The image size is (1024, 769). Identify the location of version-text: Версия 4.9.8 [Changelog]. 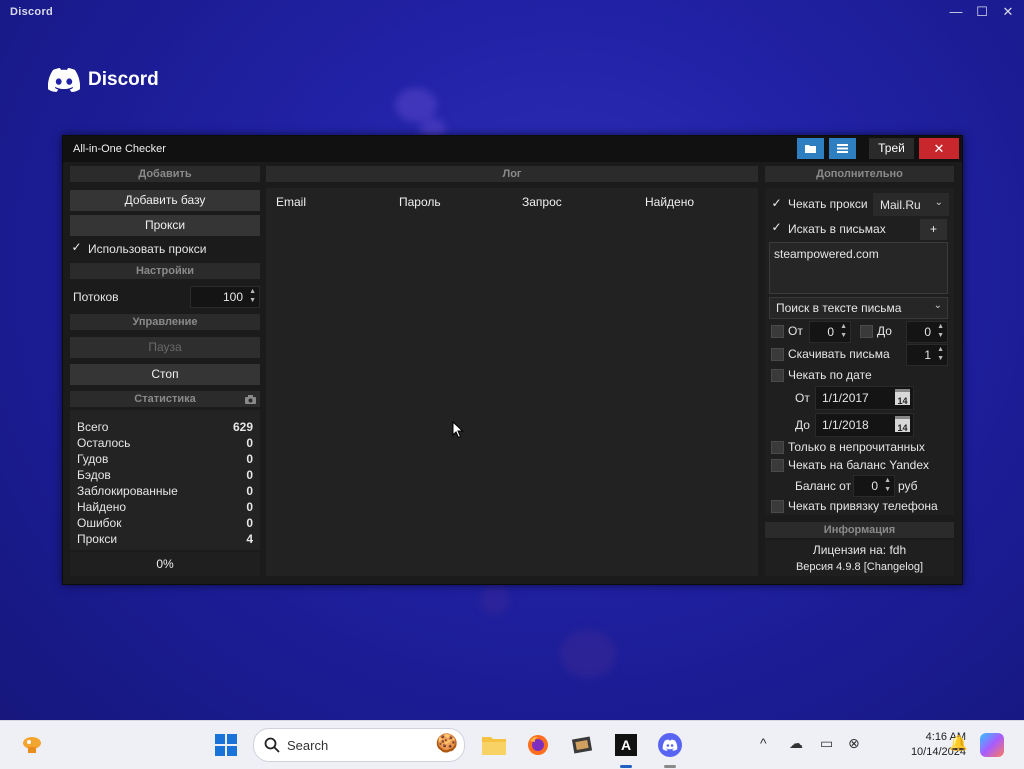
(859, 567).